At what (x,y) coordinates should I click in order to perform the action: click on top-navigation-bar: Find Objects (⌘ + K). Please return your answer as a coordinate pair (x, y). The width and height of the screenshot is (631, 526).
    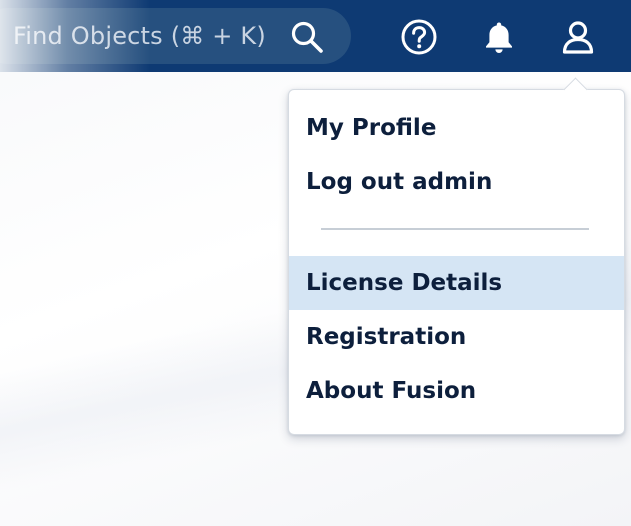
    Looking at the image, I should click on (315, 36).